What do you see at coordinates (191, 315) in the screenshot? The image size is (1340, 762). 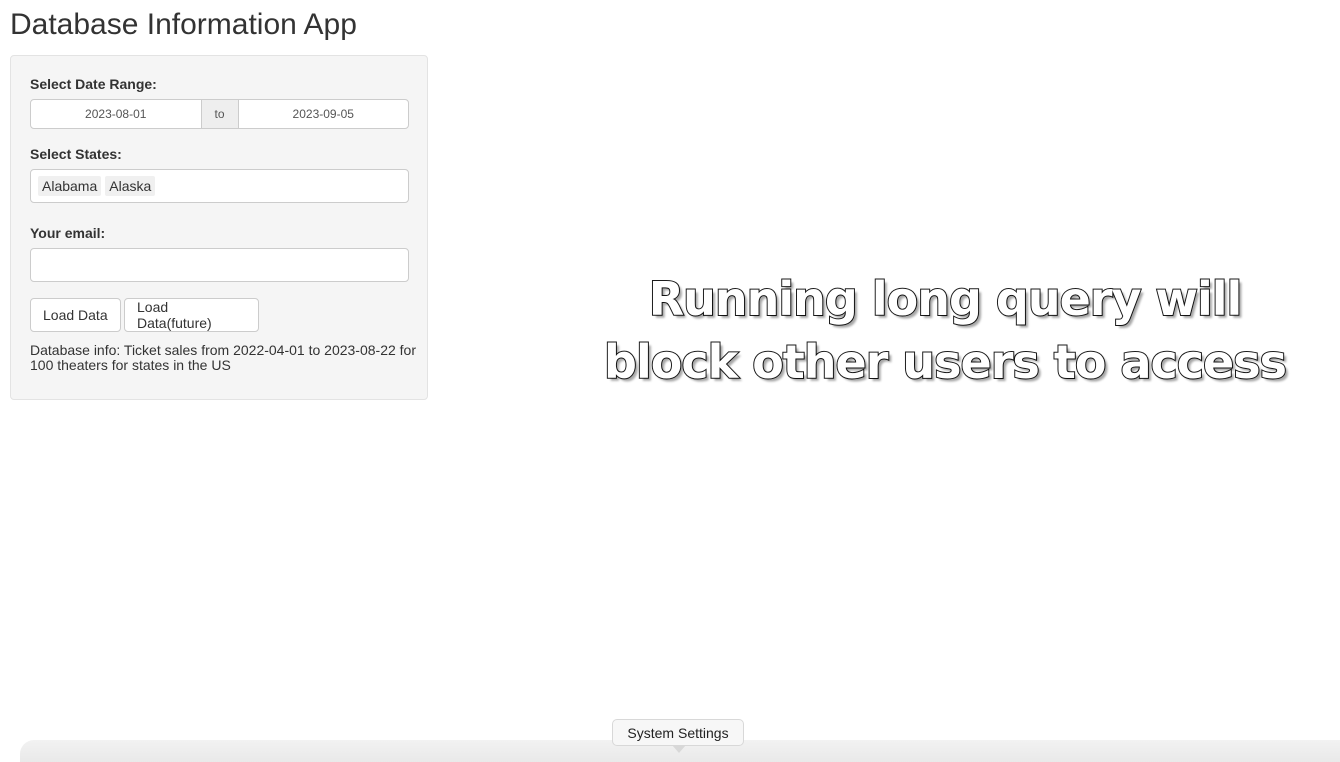 I see `load-data-future-button: Load Data(future)` at bounding box center [191, 315].